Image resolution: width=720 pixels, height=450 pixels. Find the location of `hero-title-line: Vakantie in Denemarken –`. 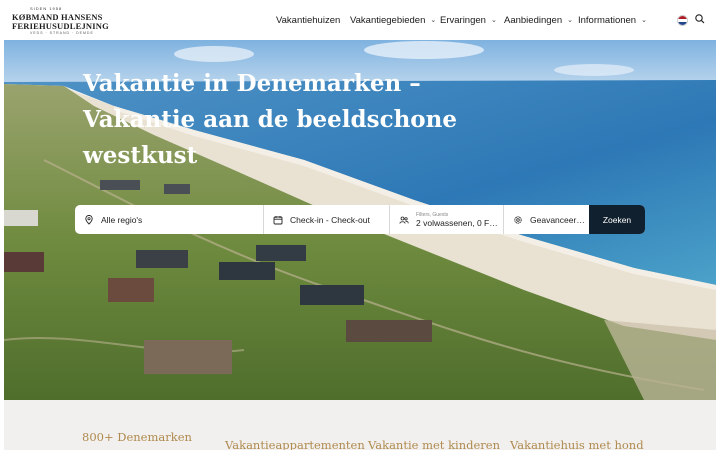

hero-title-line: Vakantie in Denemarken – is located at coordinates (252, 83).